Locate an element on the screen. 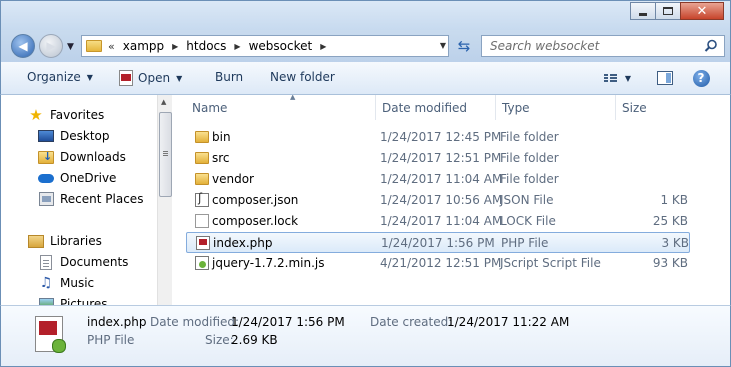  sidebar-item-recent-places: Recent Places is located at coordinates (90, 199).